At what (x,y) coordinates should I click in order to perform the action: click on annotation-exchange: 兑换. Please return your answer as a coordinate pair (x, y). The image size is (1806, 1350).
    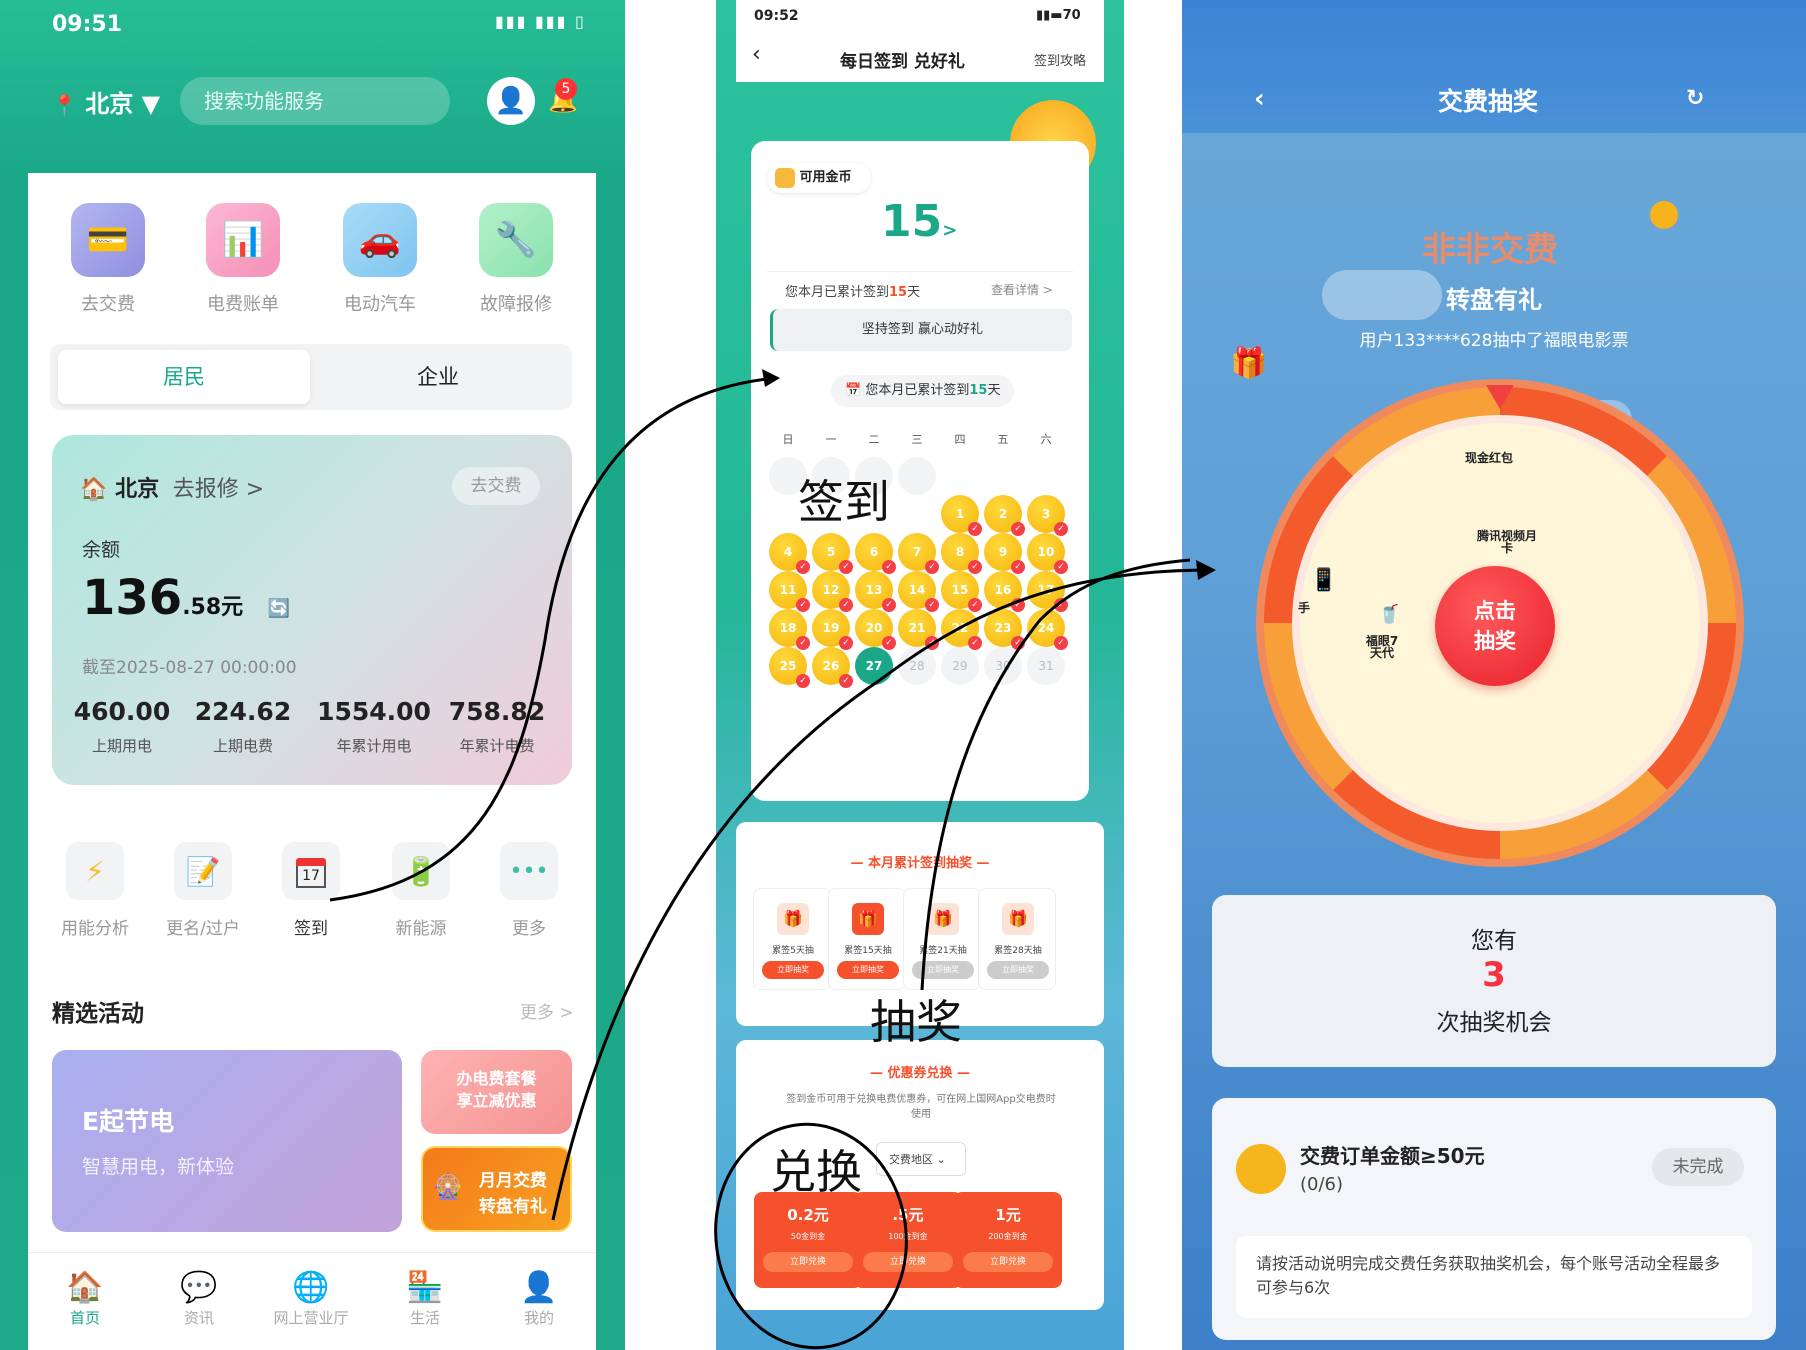
    Looking at the image, I should click on (816, 1172).